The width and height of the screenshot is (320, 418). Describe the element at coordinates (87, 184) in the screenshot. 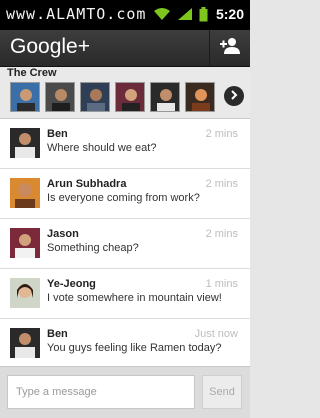

I see `sender-name: Arun Subhadra` at that location.